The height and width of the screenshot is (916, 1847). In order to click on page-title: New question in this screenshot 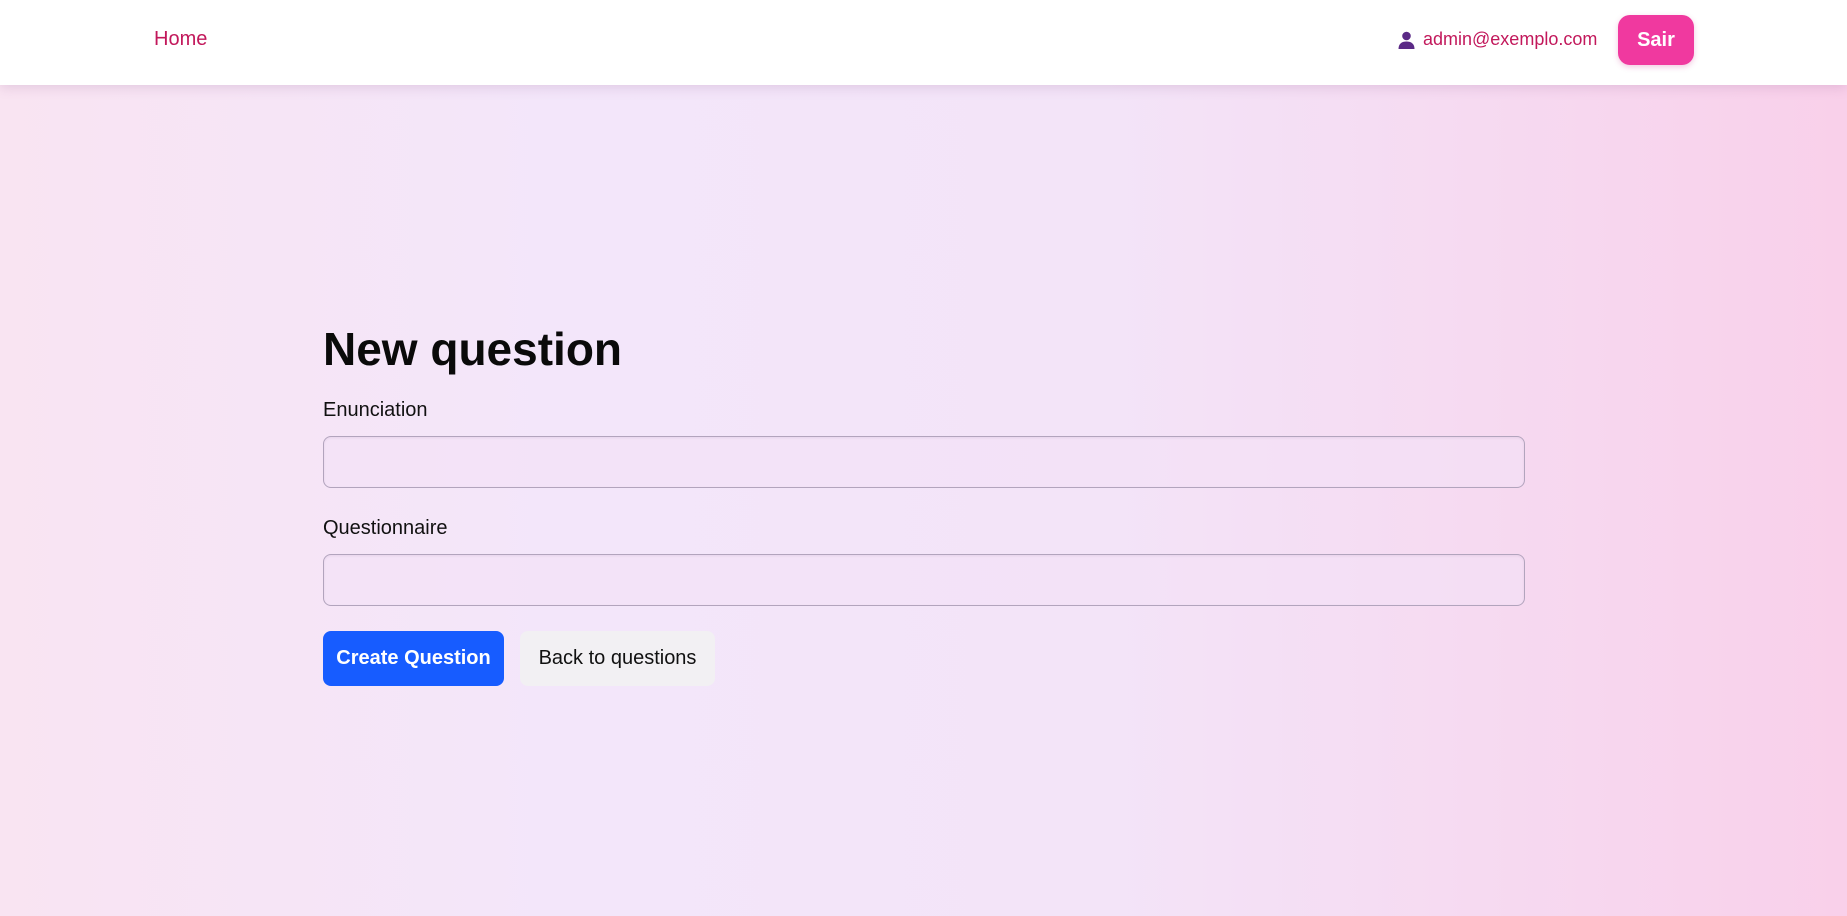, I will do `click(473, 349)`.